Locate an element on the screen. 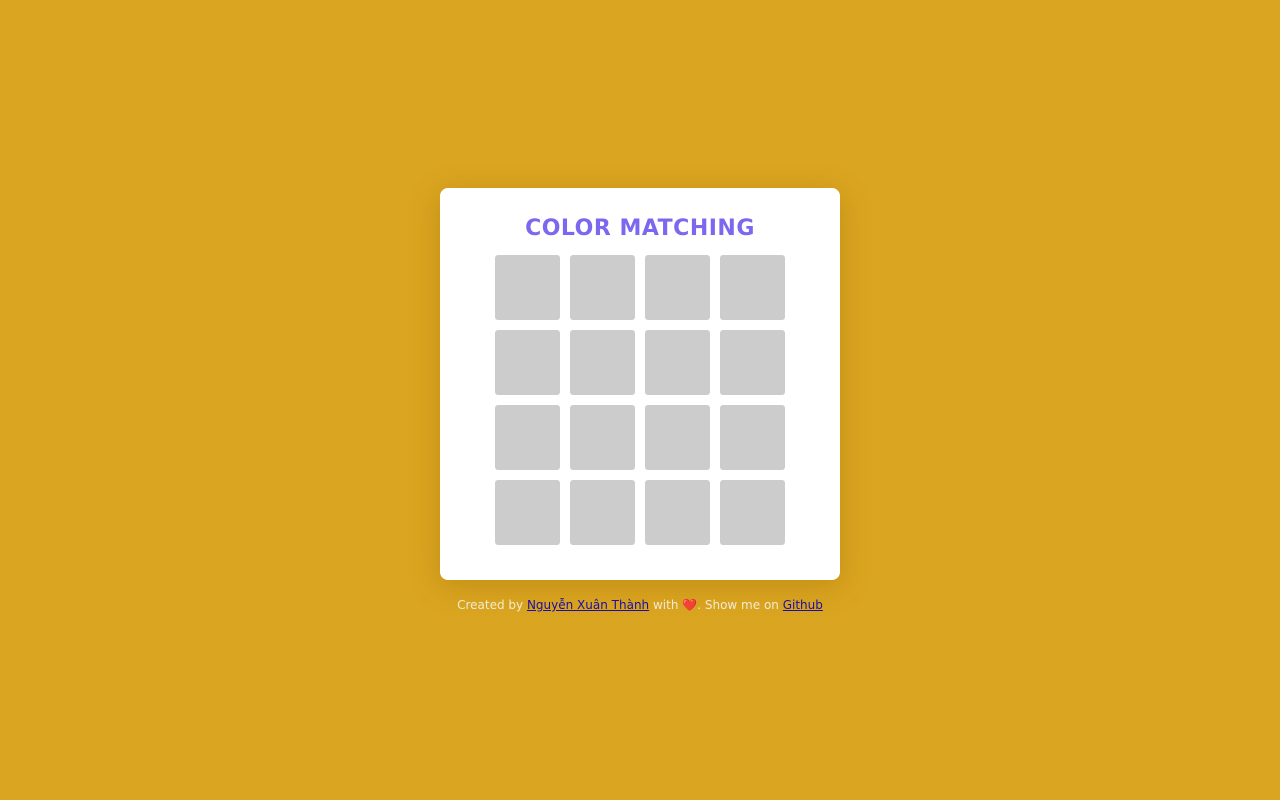 The image size is (1280, 800). footer-created-by: Created by is located at coordinates (490, 605).